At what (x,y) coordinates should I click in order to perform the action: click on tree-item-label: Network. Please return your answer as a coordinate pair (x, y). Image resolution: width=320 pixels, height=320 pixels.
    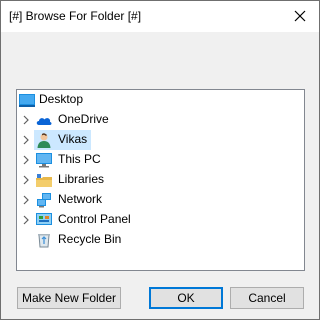
    Looking at the image, I should click on (80, 199).